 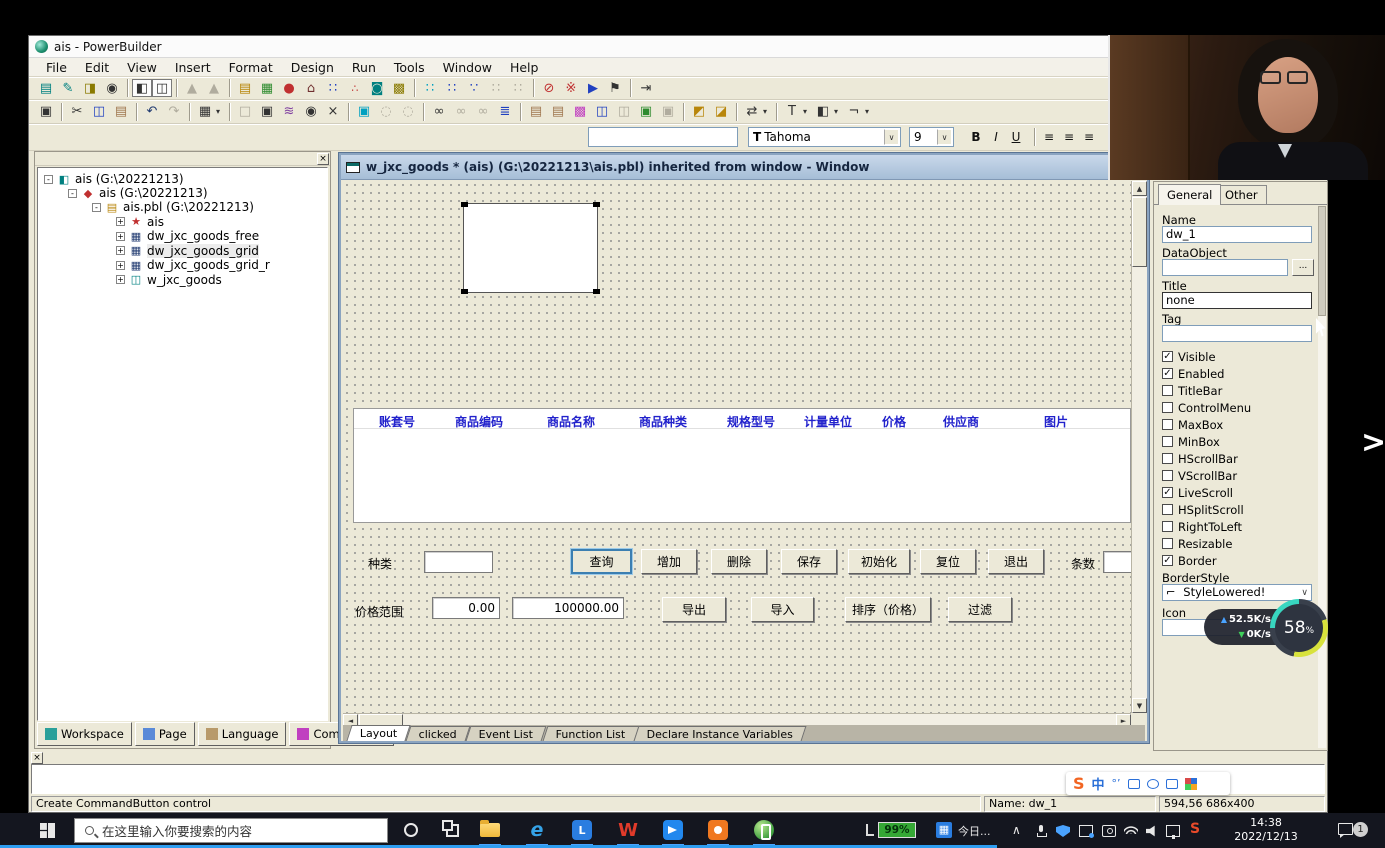 I want to click on reset-button: 复位, so click(x=948, y=561).